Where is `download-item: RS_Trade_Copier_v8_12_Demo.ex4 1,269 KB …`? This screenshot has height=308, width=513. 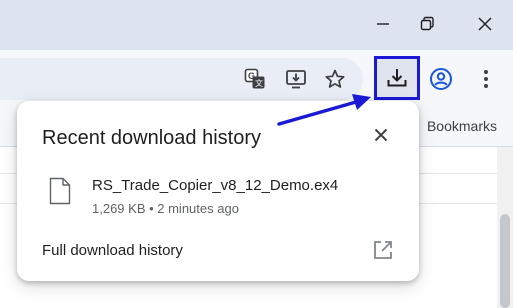 download-item: RS_Trade_Copier_v8_12_Demo.ex4 1,269 KB … is located at coordinates (218, 196).